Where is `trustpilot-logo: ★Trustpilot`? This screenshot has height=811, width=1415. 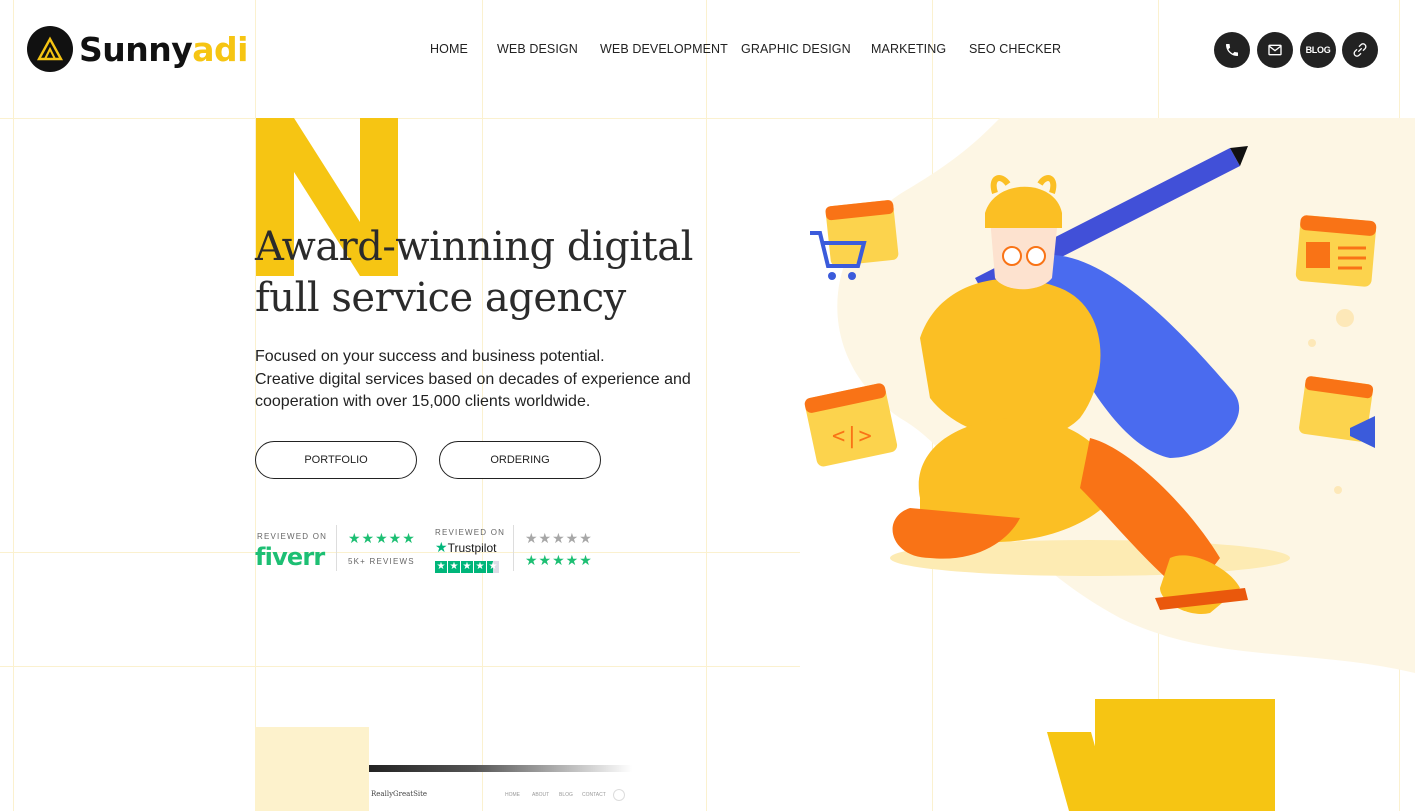 trustpilot-logo: ★Trustpilot is located at coordinates (465, 547).